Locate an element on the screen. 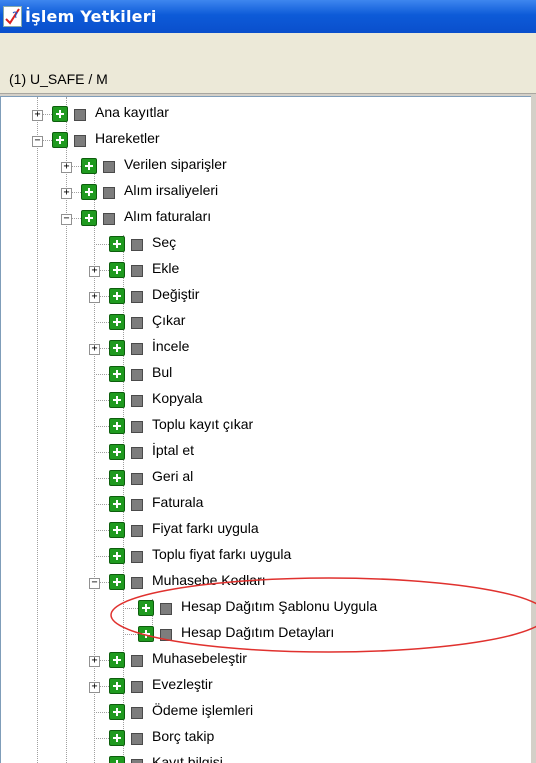 The height and width of the screenshot is (763, 536). tree-item: − Muhasebe Kodları is located at coordinates (266, 585).